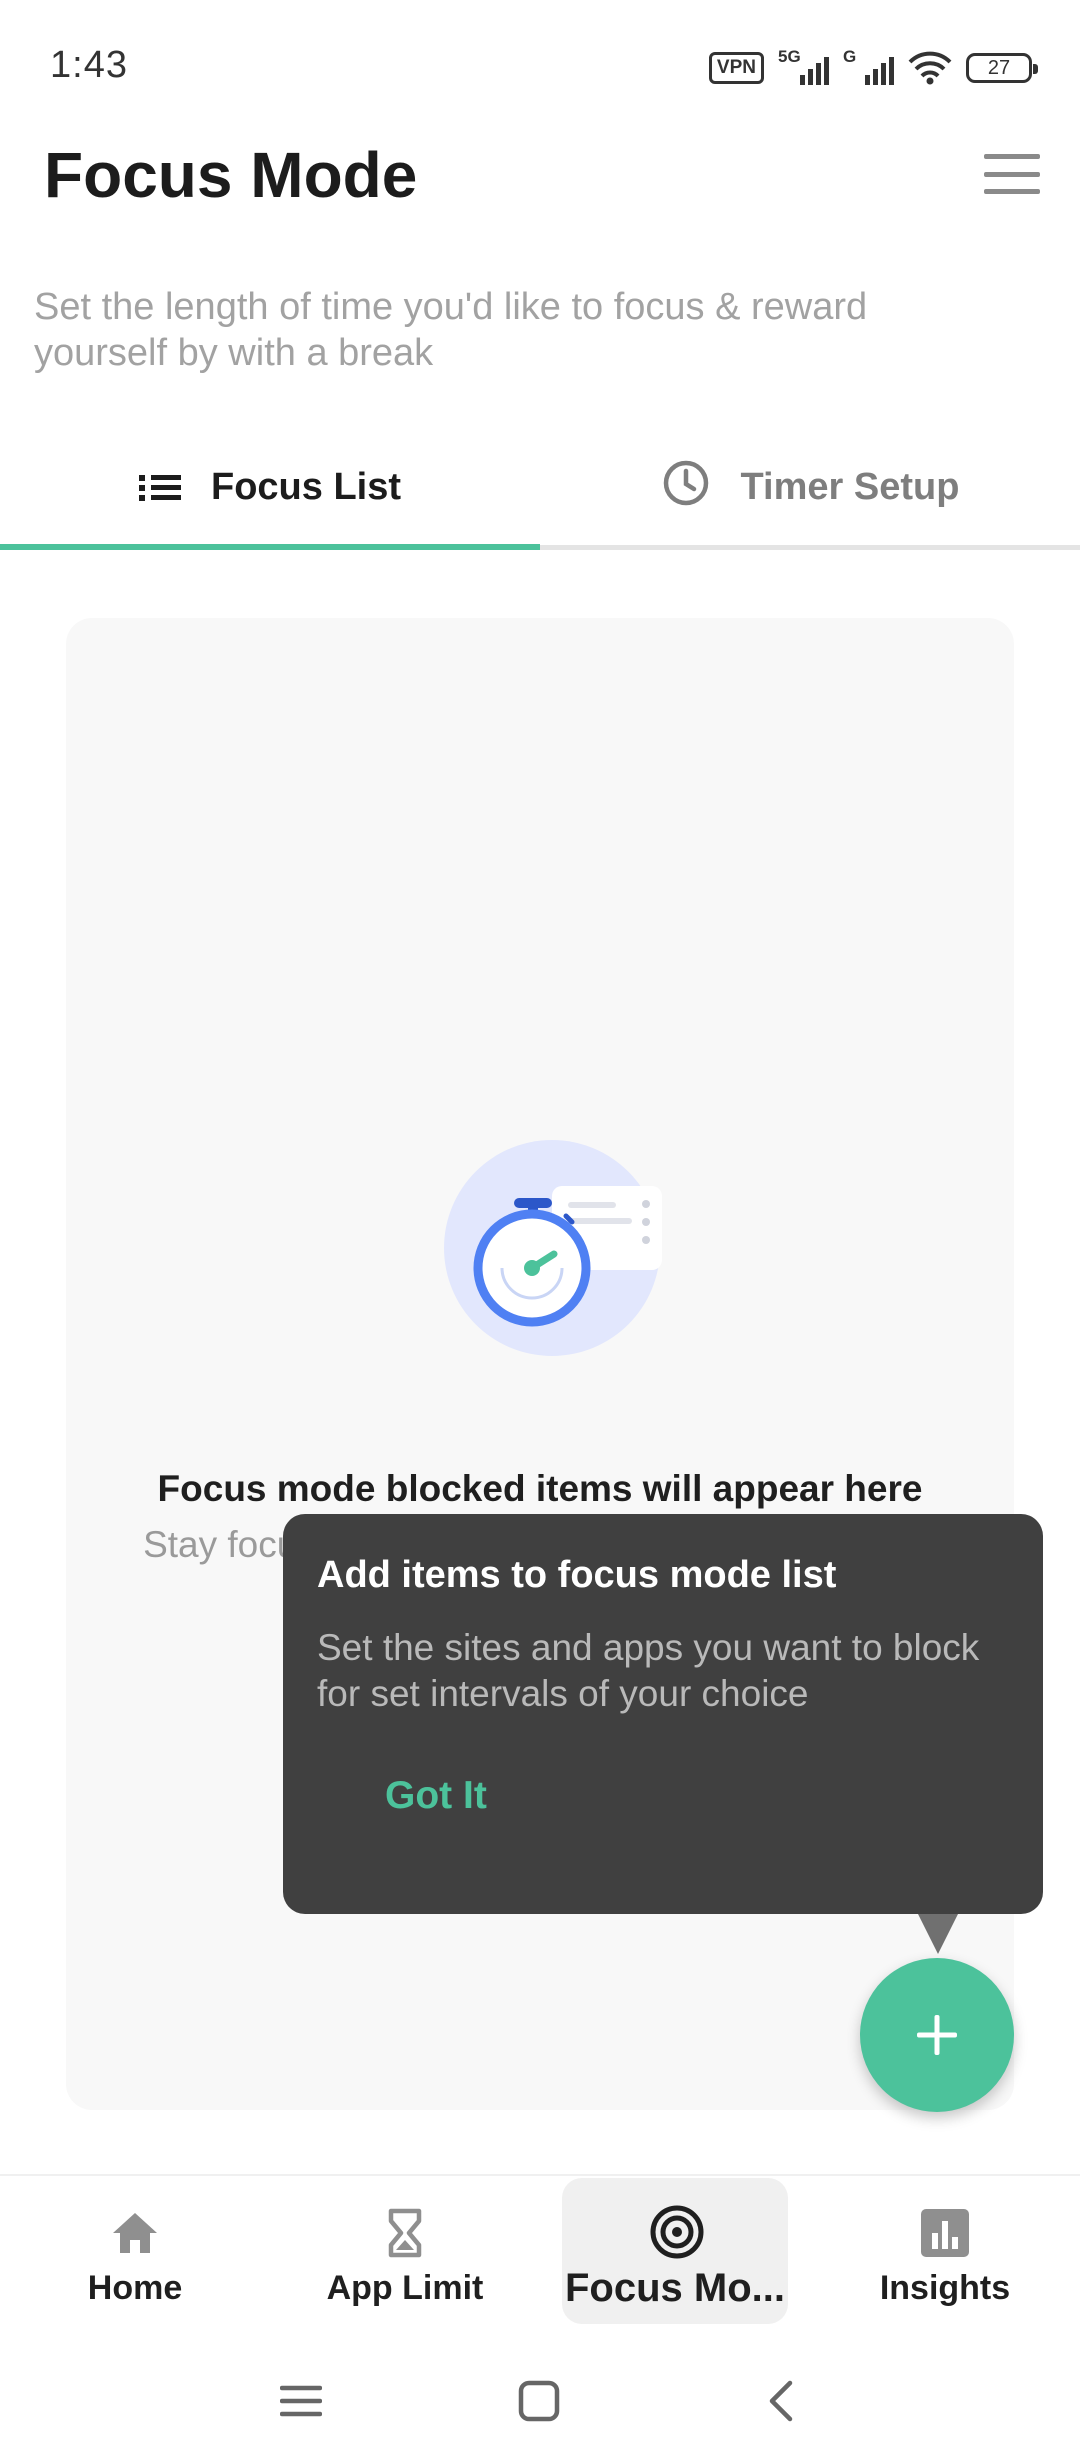  I want to click on recent-apps-icon, so click(301, 2403).